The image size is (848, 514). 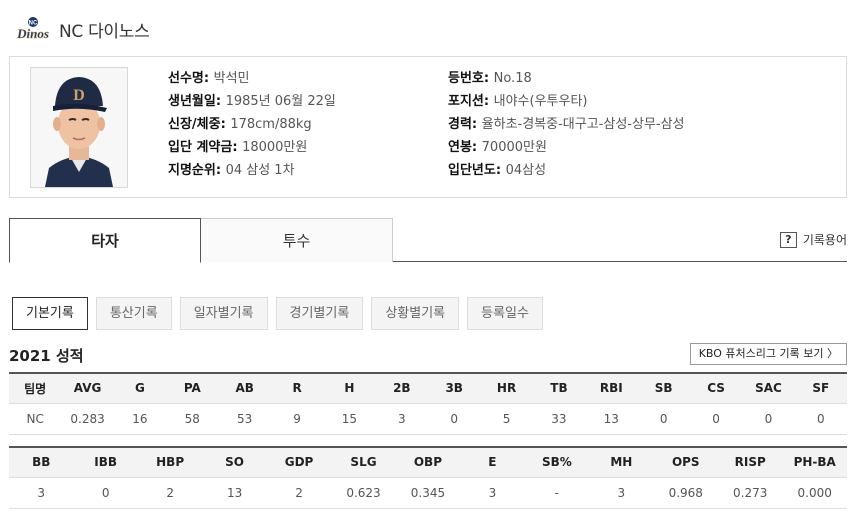 I want to click on cell-ab: 53, so click(x=244, y=419).